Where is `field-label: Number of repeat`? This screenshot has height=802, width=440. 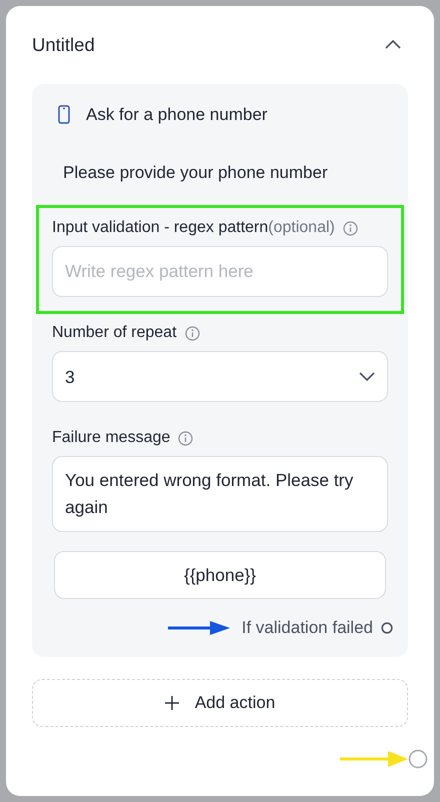 field-label: Number of repeat is located at coordinates (114, 333).